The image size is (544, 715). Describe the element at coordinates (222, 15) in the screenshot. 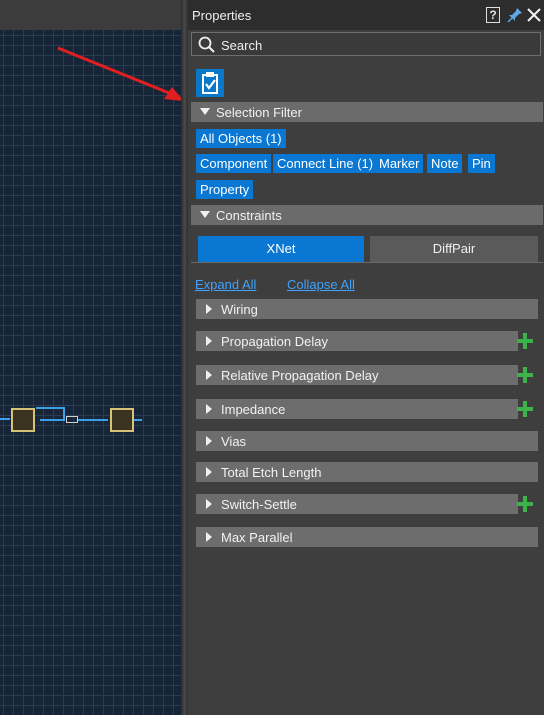

I see `panel-title: Properties` at that location.